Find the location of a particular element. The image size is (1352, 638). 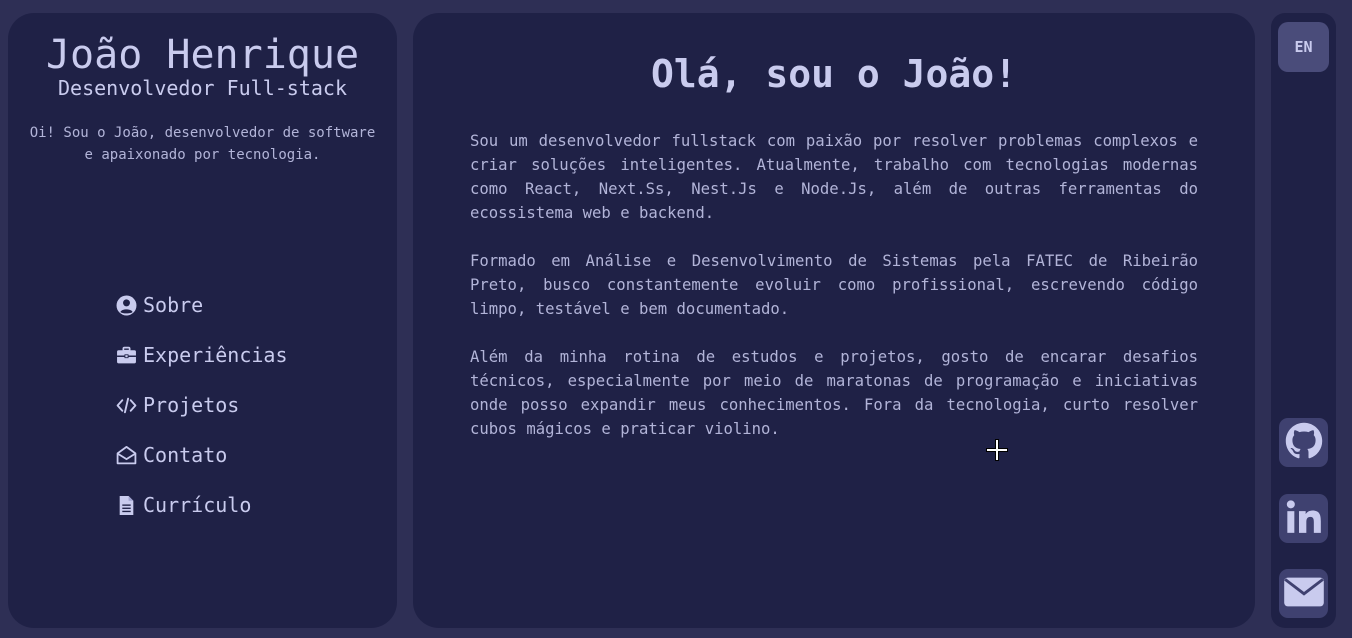

nav-item-label: Contato is located at coordinates (185, 455).